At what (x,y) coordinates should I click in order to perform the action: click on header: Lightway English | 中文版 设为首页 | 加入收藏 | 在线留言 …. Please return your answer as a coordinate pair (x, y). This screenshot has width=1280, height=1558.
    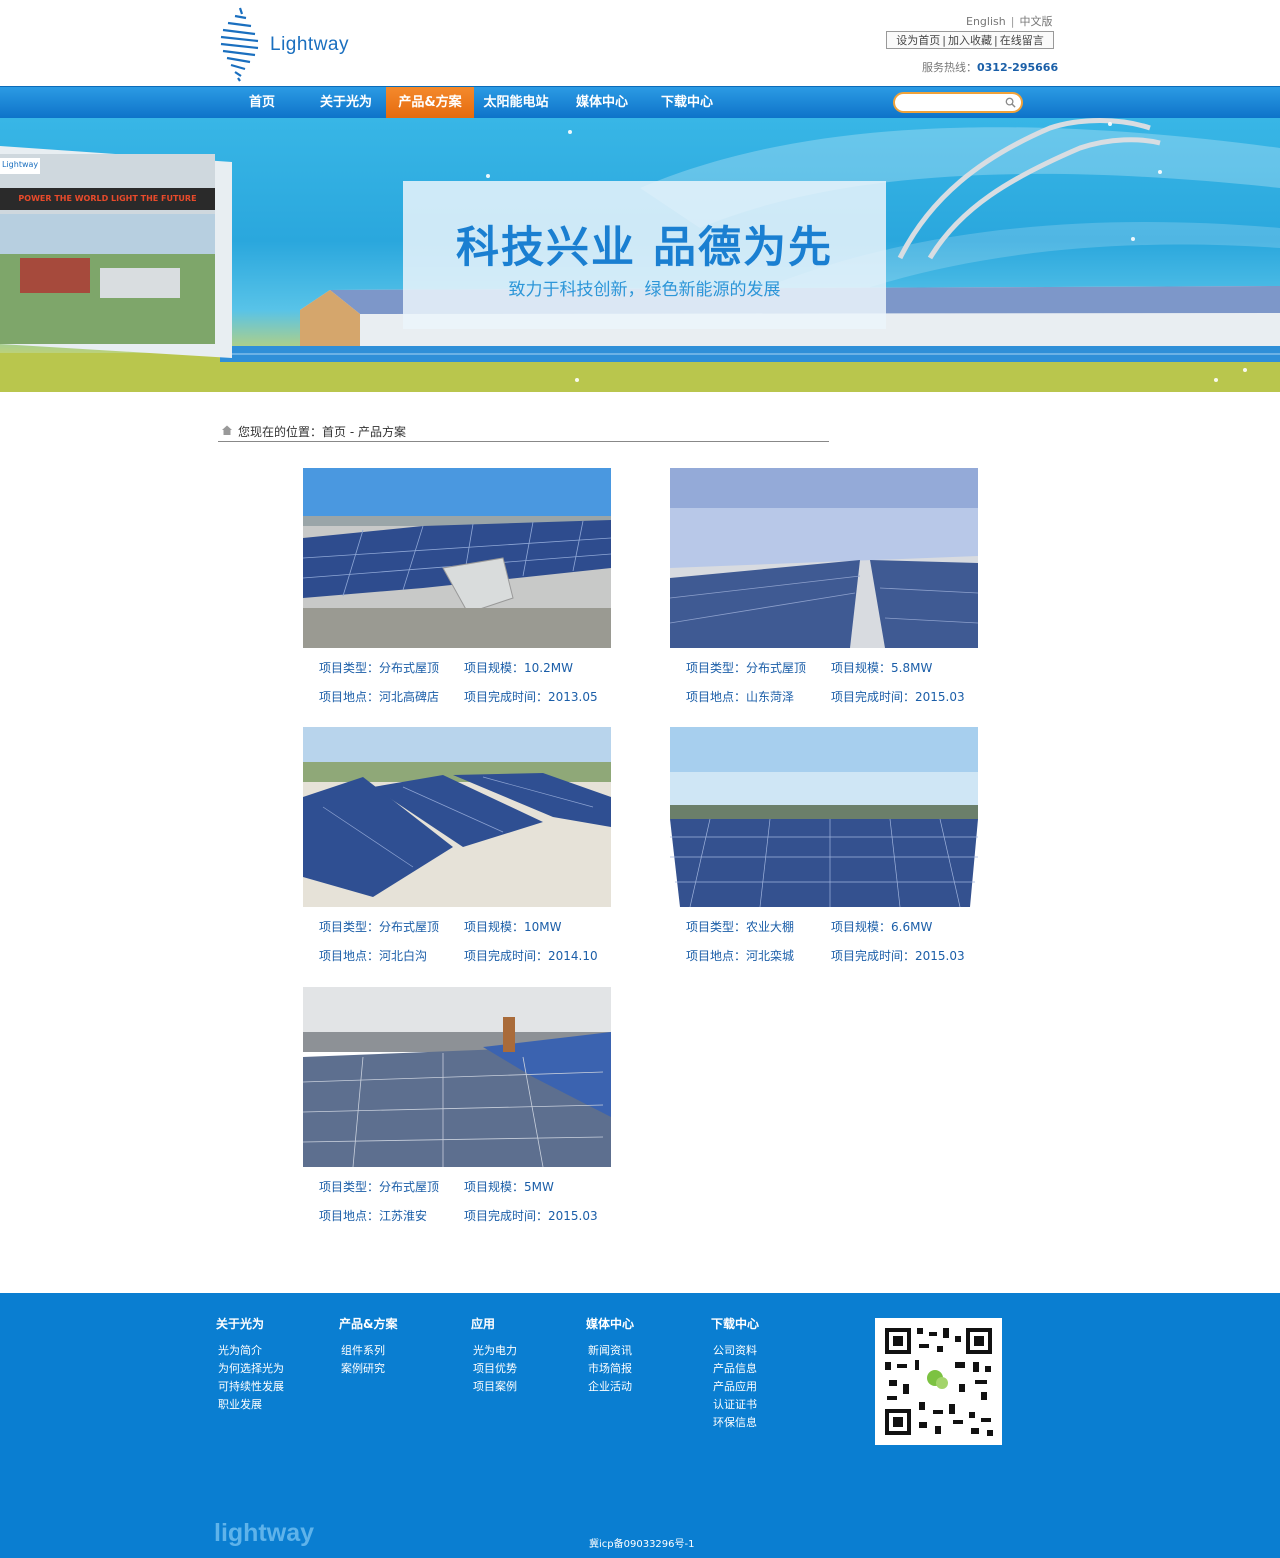
    Looking at the image, I should click on (640, 43).